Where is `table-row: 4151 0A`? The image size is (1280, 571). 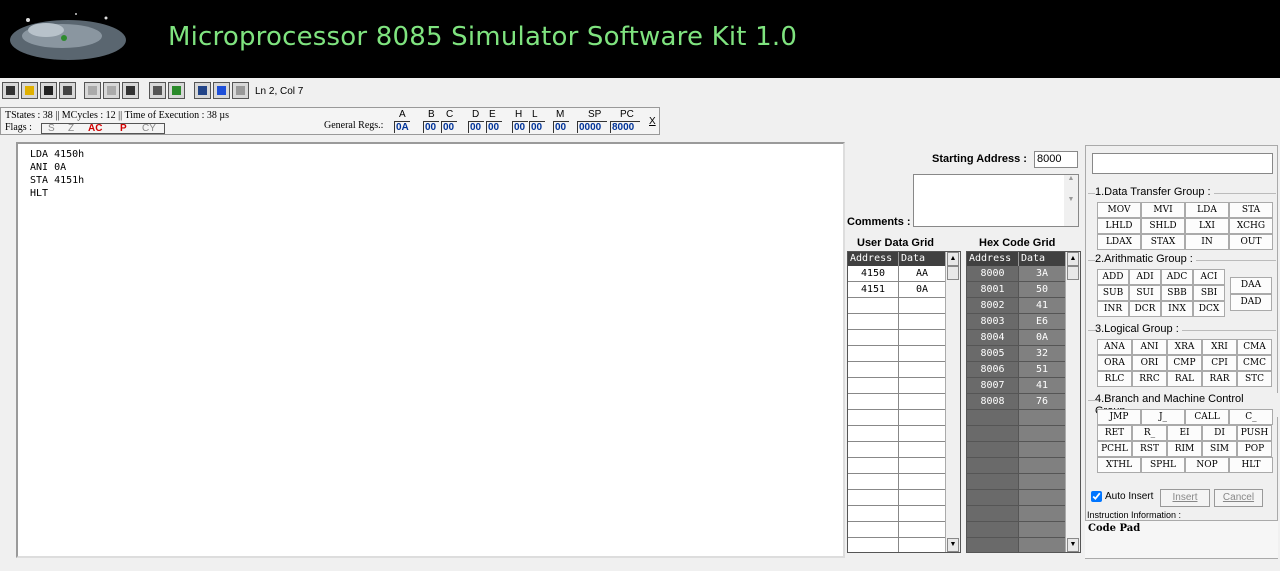 table-row: 4151 0A is located at coordinates (904, 290).